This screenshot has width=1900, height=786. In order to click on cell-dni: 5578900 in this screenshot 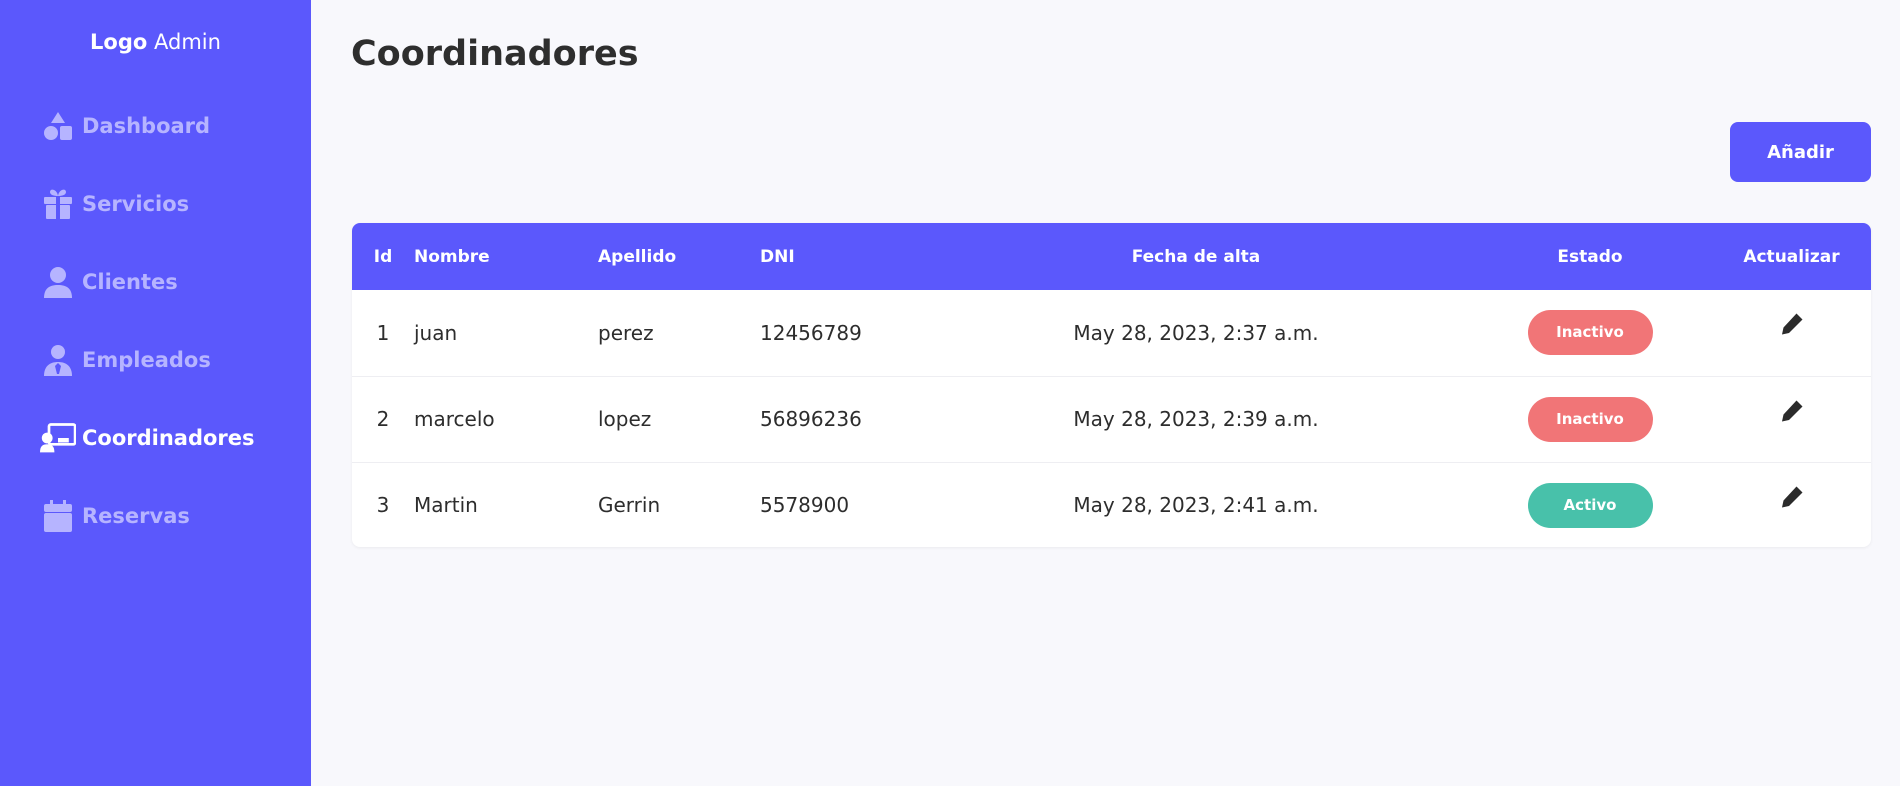, I will do `click(805, 505)`.